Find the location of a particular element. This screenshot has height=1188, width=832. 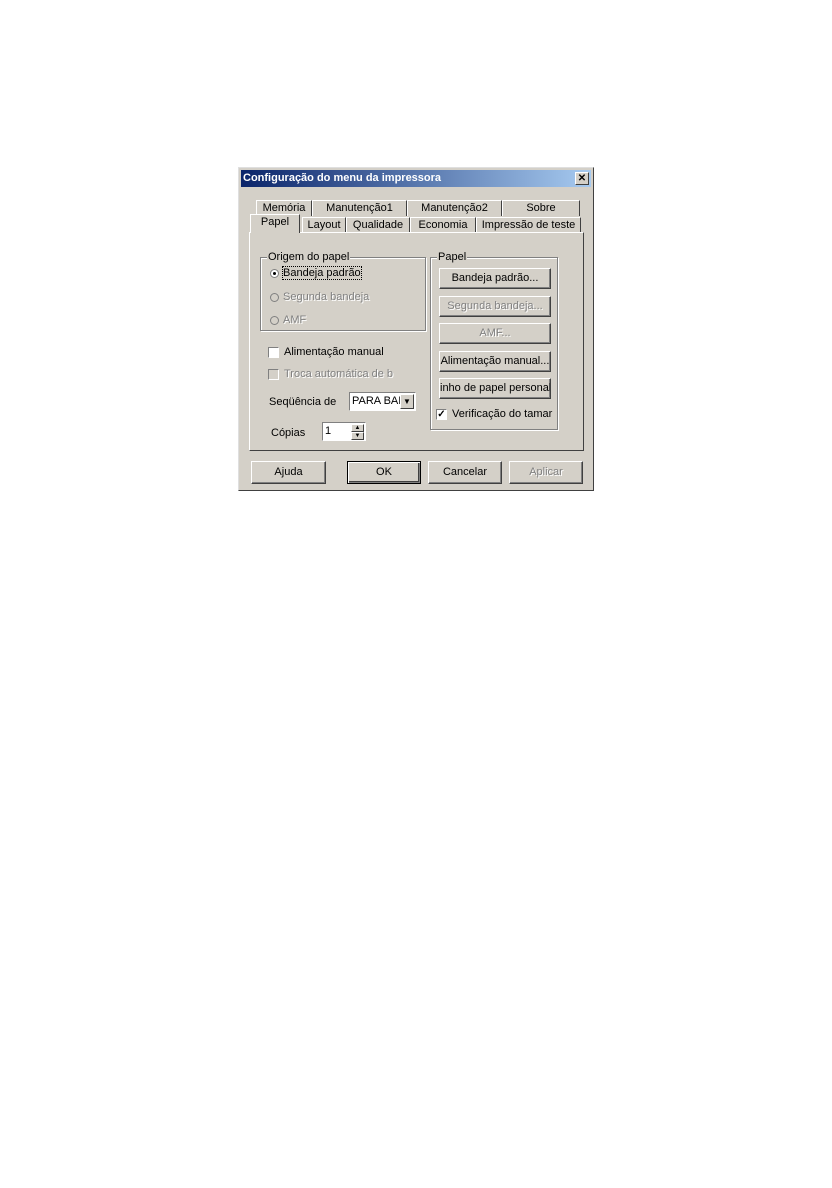

ajuda-button: Ajuda is located at coordinates (288, 472).